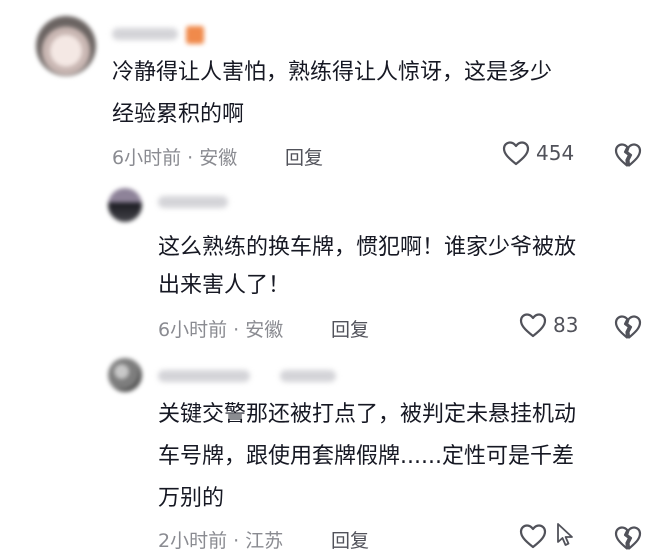 Image resolution: width=665 pixels, height=557 pixels. Describe the element at coordinates (548, 325) in the screenshot. I see `like-button: 83` at that location.